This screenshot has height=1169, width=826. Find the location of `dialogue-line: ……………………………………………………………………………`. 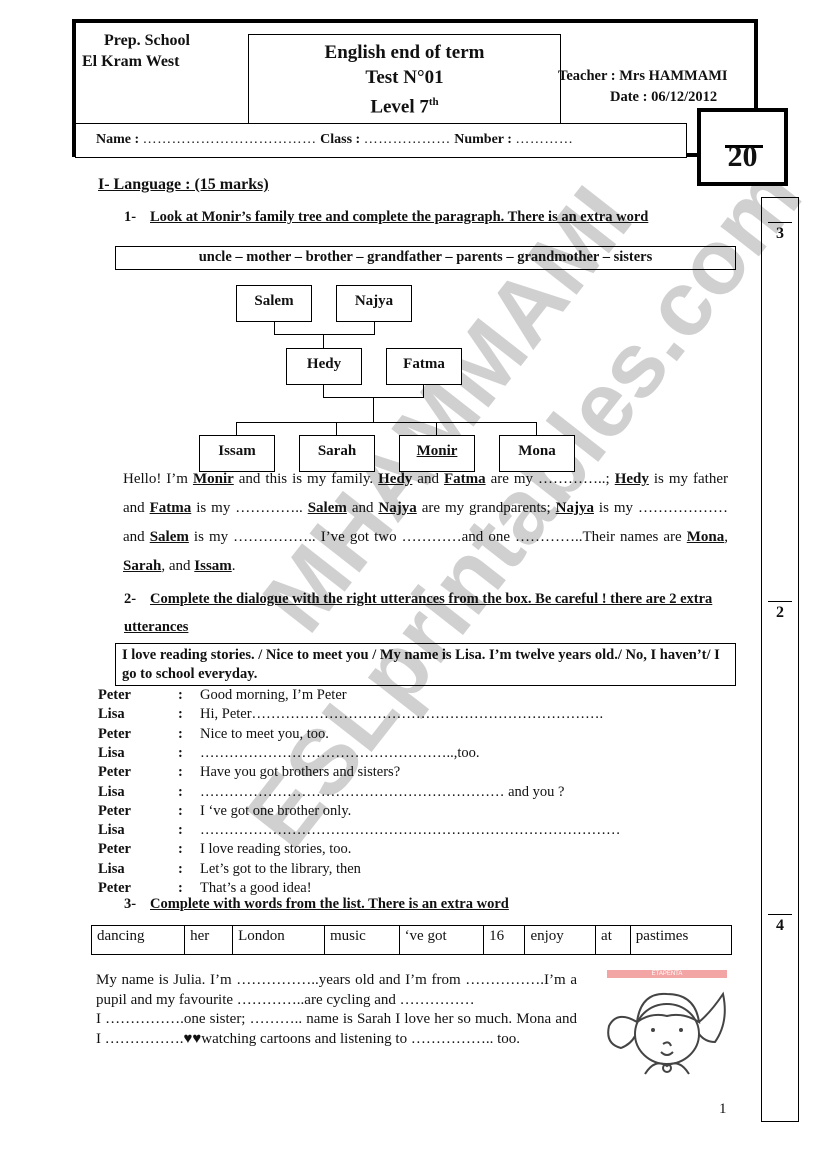

dialogue-line: …………………………………………………………………………… is located at coordinates (410, 830).